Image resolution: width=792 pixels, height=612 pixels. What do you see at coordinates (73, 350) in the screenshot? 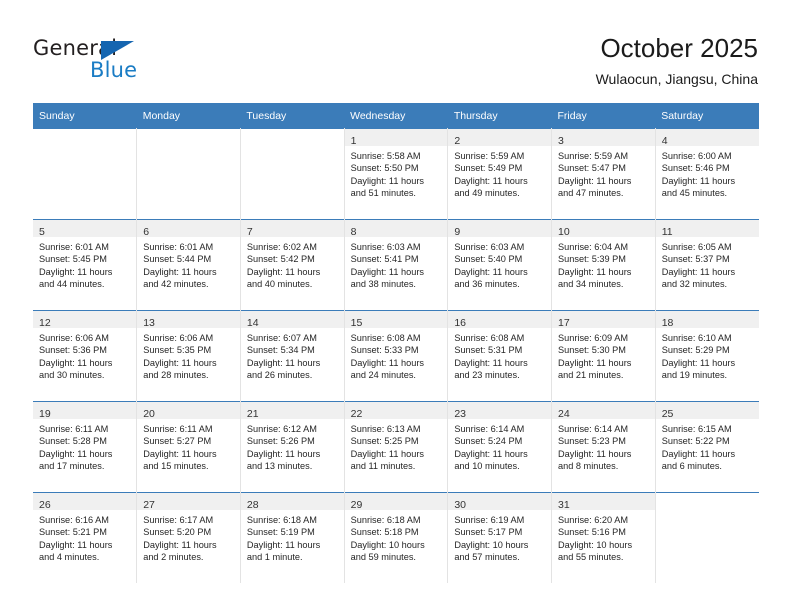
I see `sunset-text: Sunset: 5:36 PM` at bounding box center [73, 350].